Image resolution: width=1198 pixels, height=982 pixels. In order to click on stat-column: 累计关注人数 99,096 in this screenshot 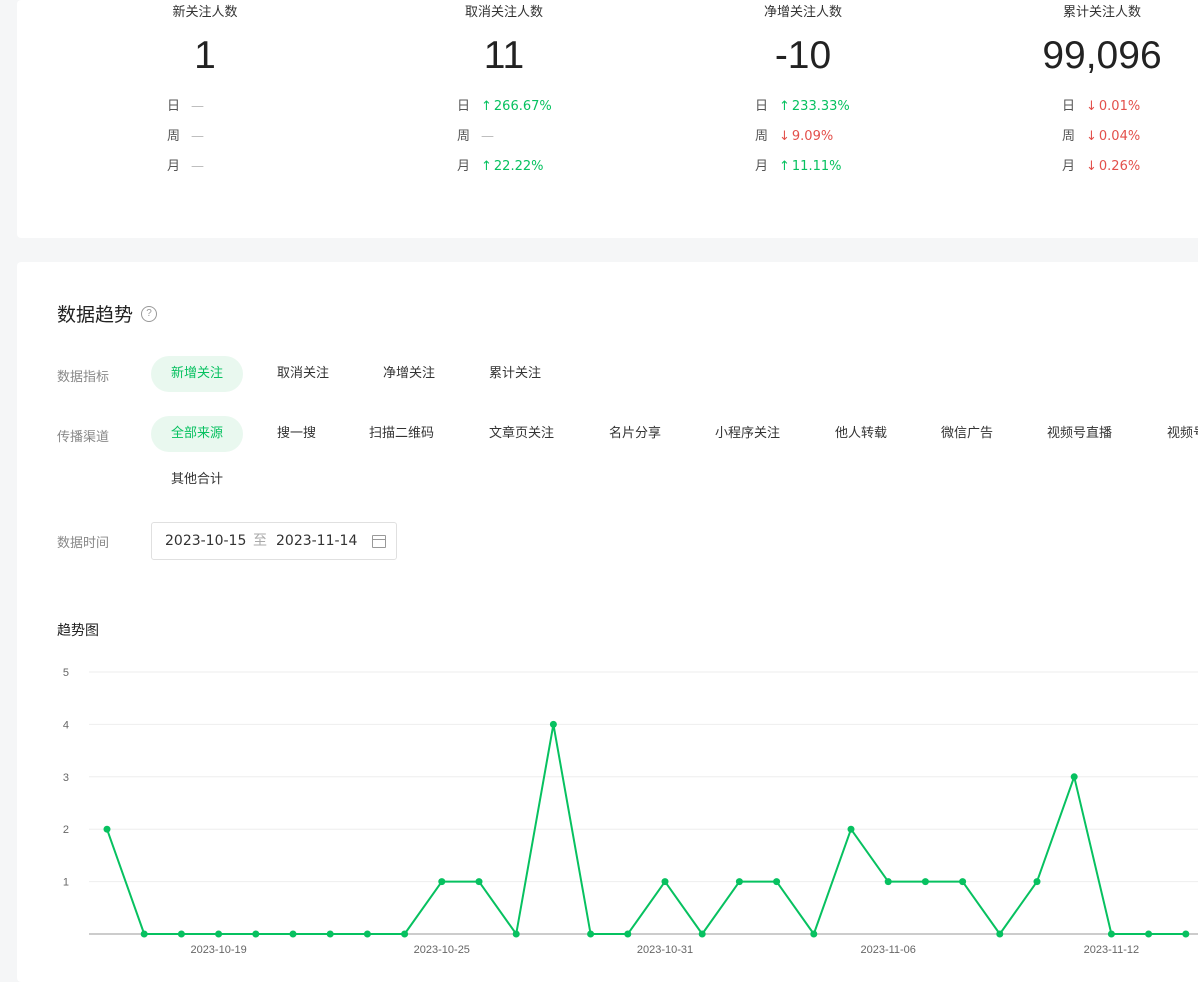, I will do `click(1075, 40)`.